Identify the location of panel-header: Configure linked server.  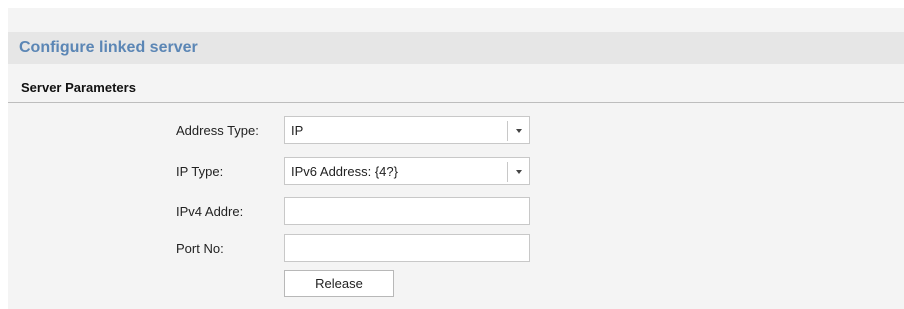
(456, 48).